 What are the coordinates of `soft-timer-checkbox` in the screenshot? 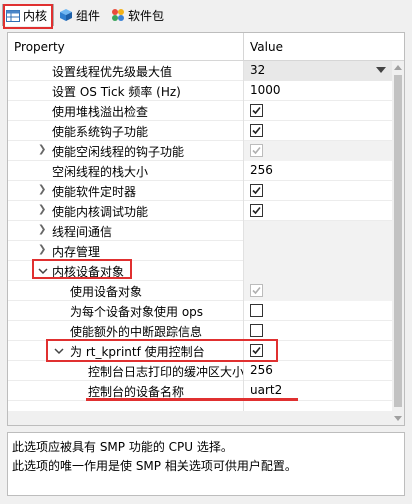 It's located at (256, 190).